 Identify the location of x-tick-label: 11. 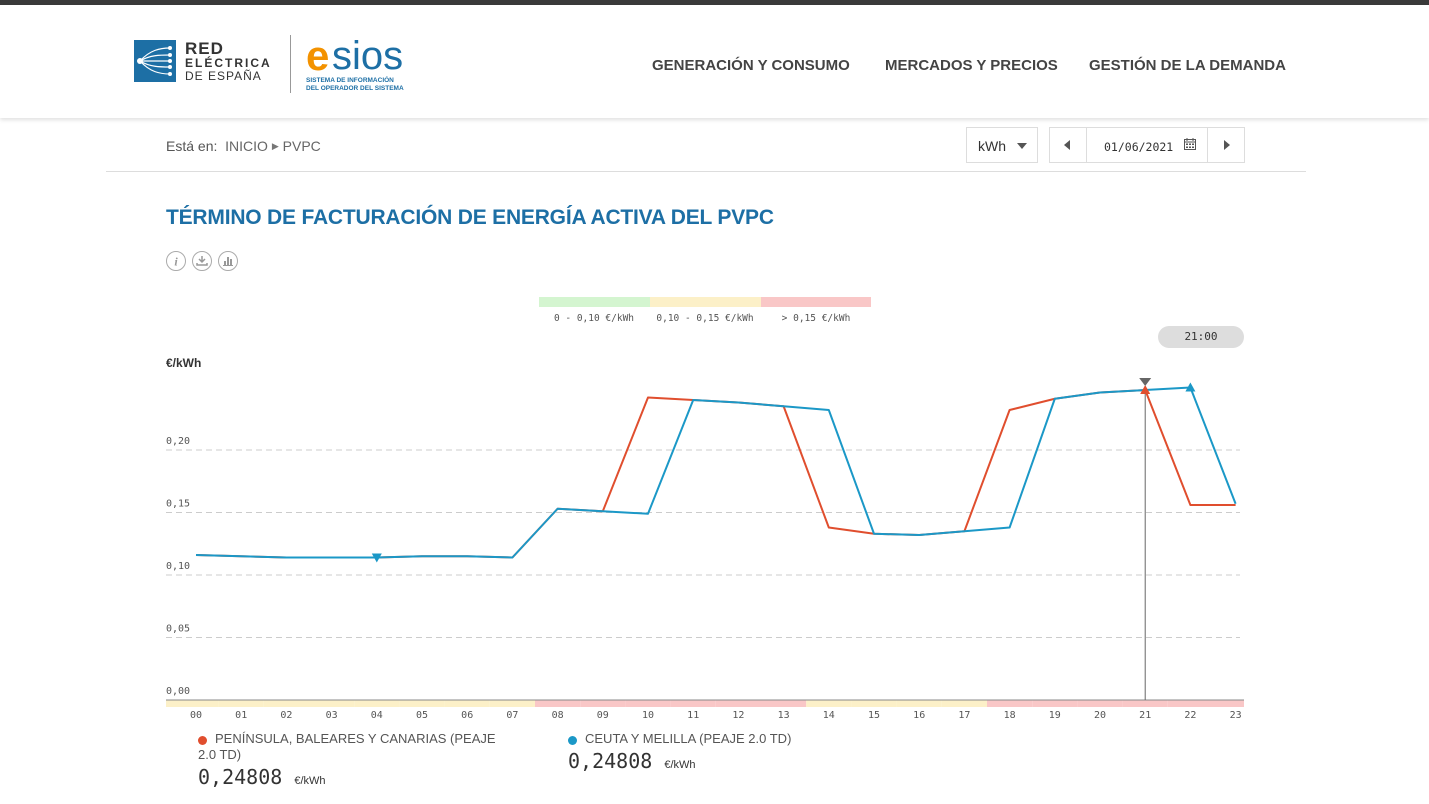
(693, 715).